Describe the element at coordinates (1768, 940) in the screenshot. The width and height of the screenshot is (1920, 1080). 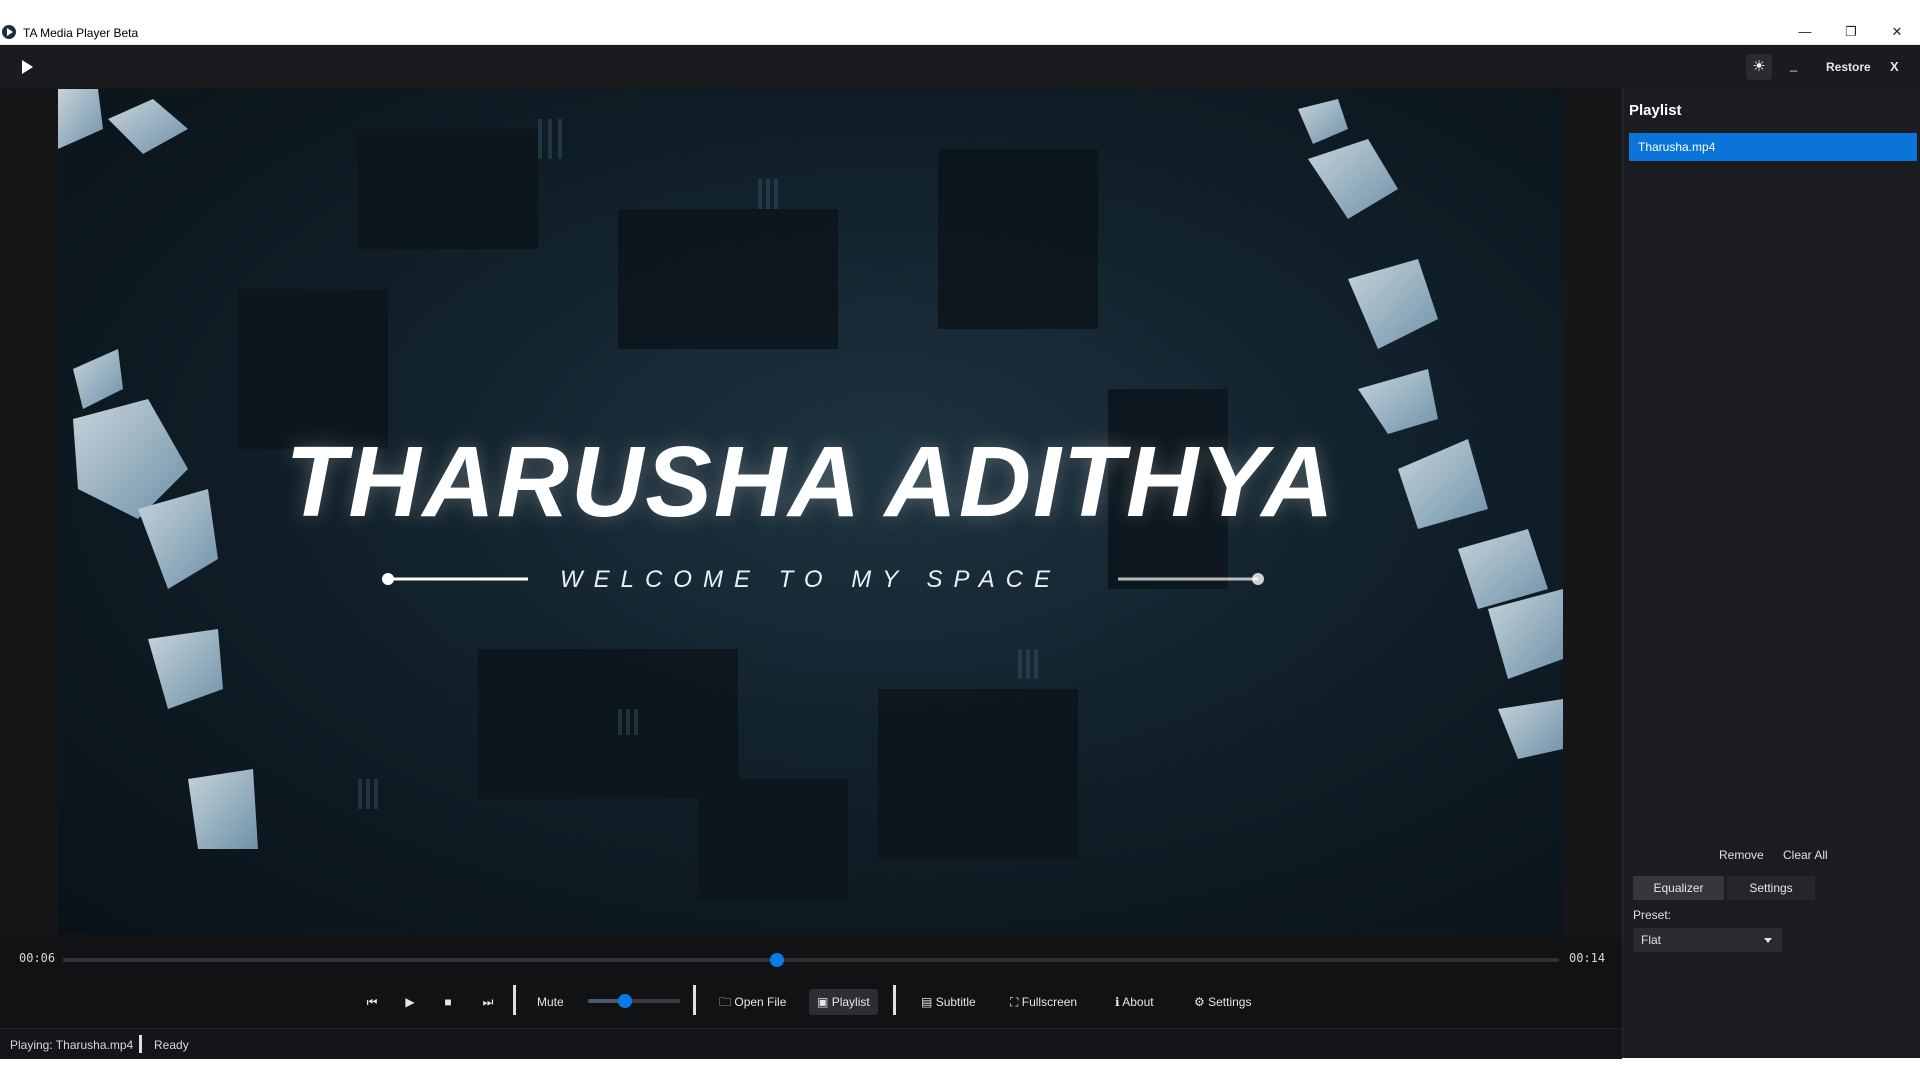
I see `chevron-down-icon` at that location.